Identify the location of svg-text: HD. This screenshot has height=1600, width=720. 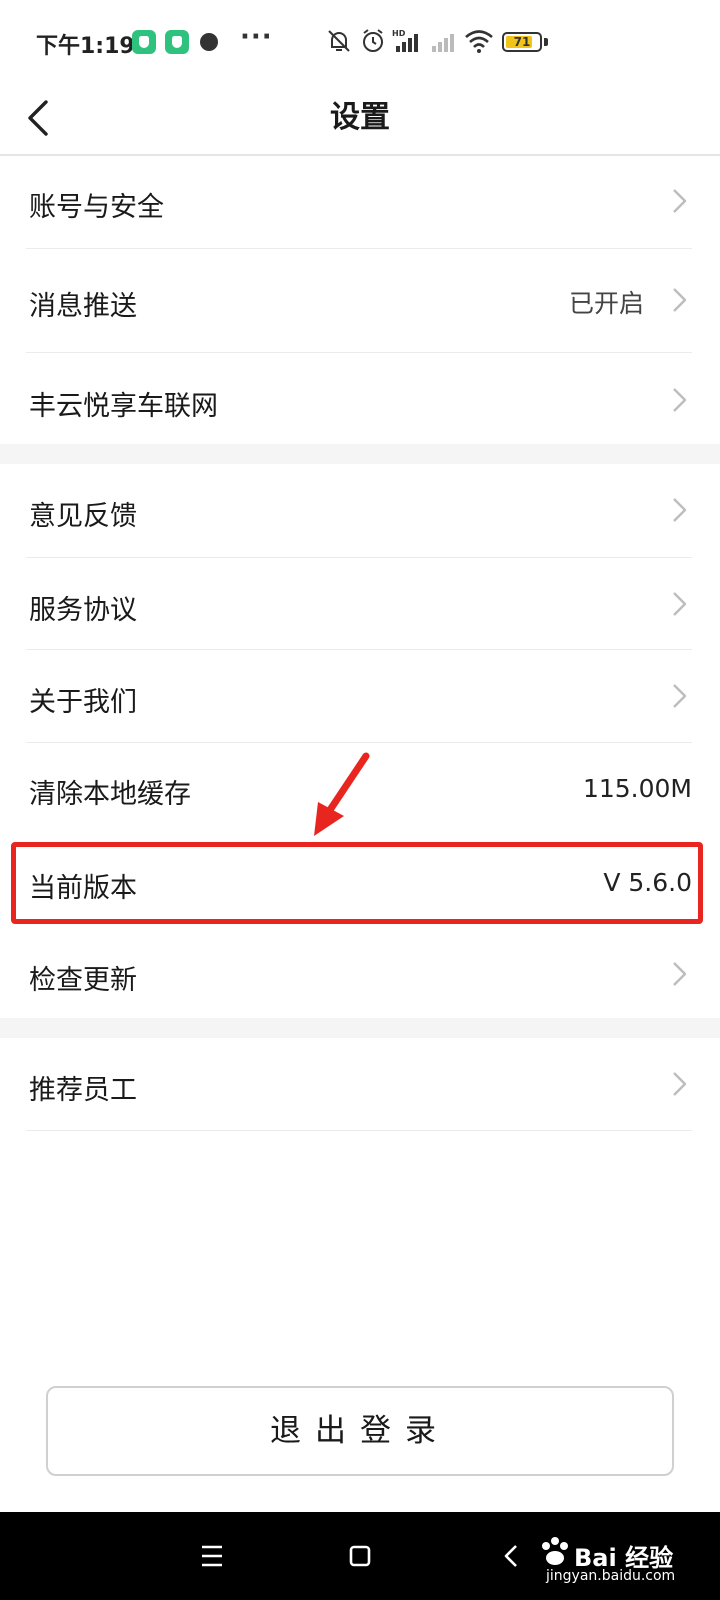
(399, 33).